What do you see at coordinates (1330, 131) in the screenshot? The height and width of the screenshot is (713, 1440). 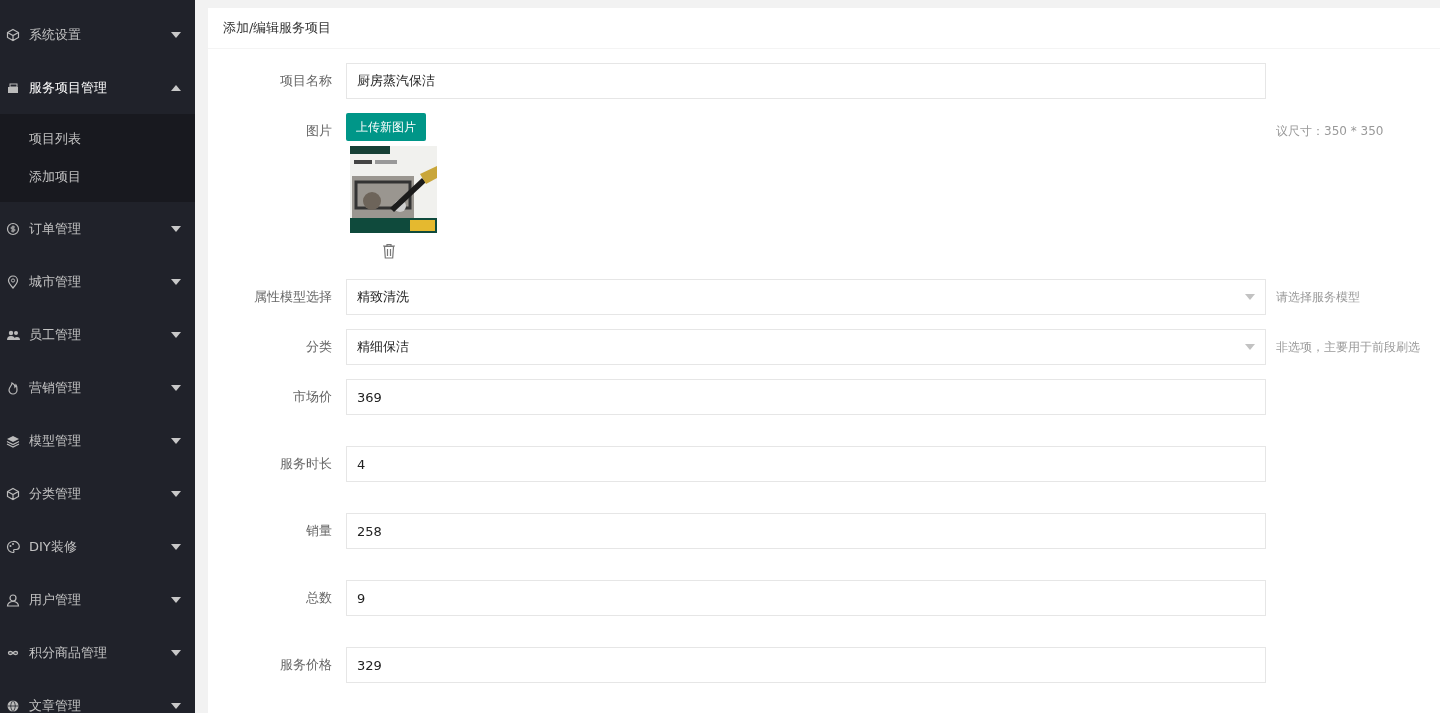 I see `hint-text: 议尺寸：350 * 350` at bounding box center [1330, 131].